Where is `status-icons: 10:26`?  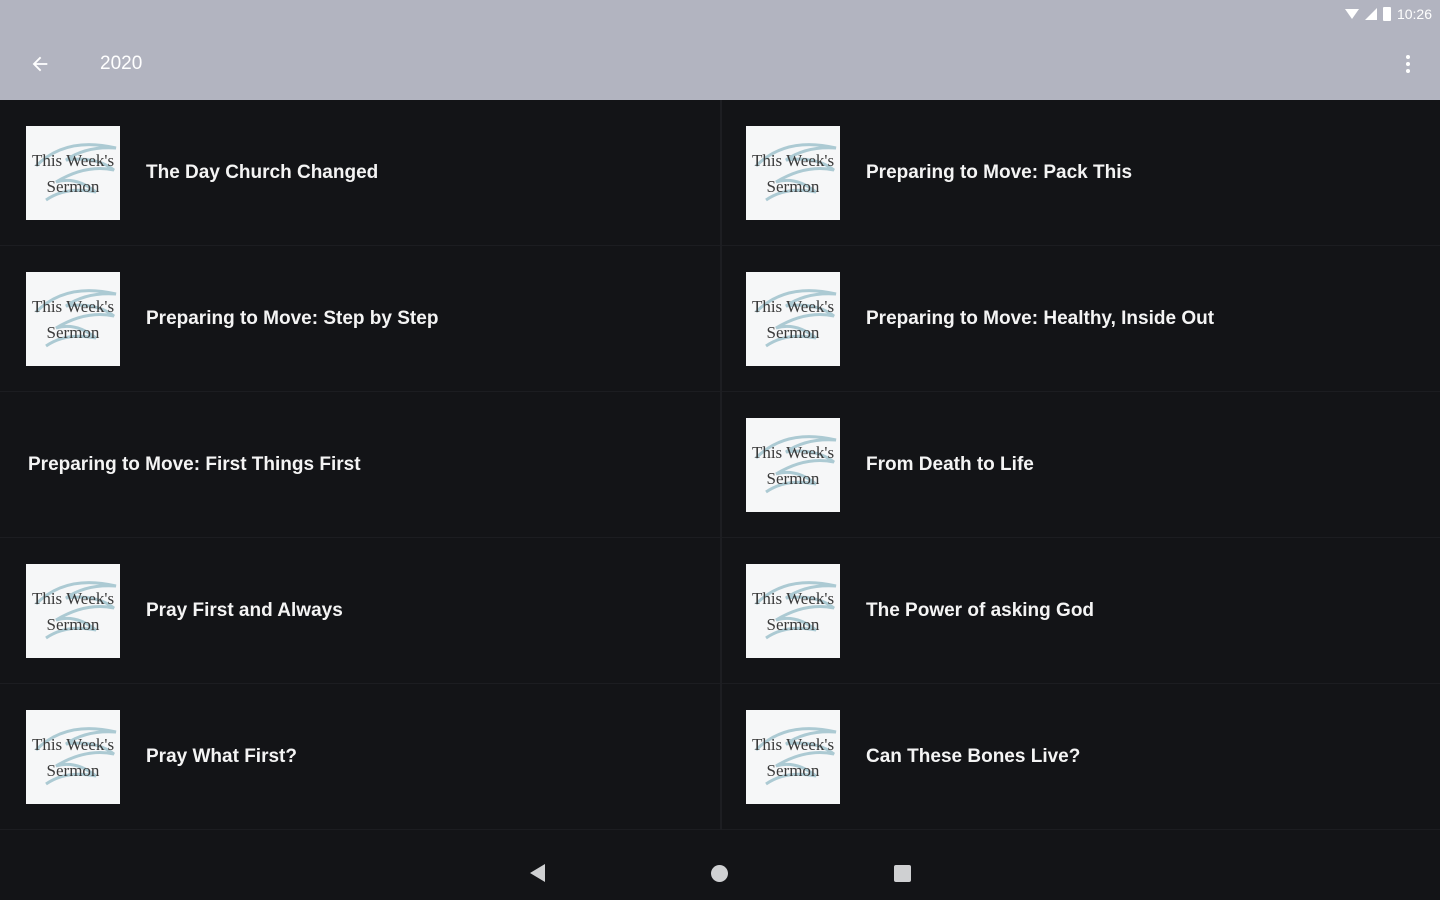
status-icons: 10:26 is located at coordinates (1388, 14).